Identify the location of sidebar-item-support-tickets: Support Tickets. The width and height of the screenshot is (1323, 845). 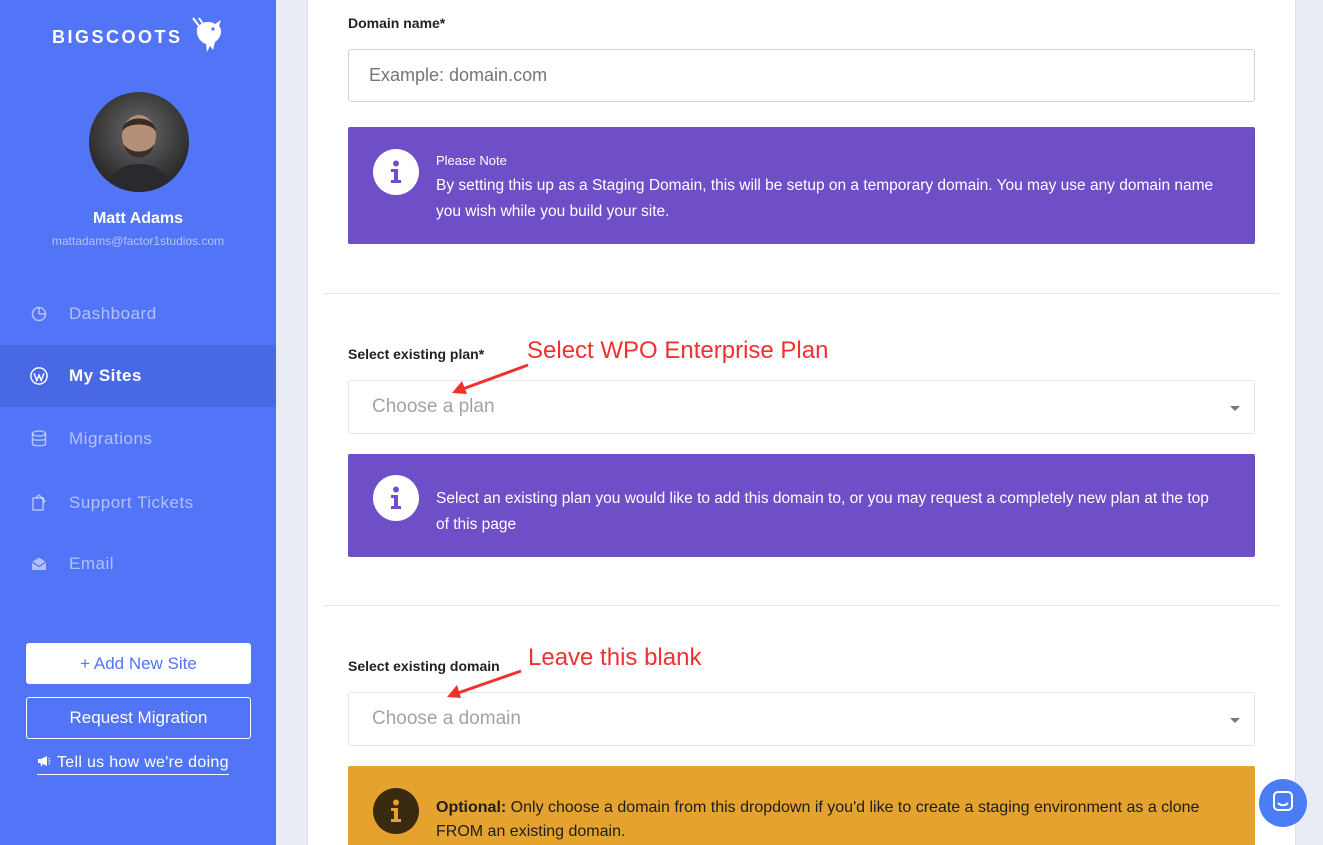
(138, 503).